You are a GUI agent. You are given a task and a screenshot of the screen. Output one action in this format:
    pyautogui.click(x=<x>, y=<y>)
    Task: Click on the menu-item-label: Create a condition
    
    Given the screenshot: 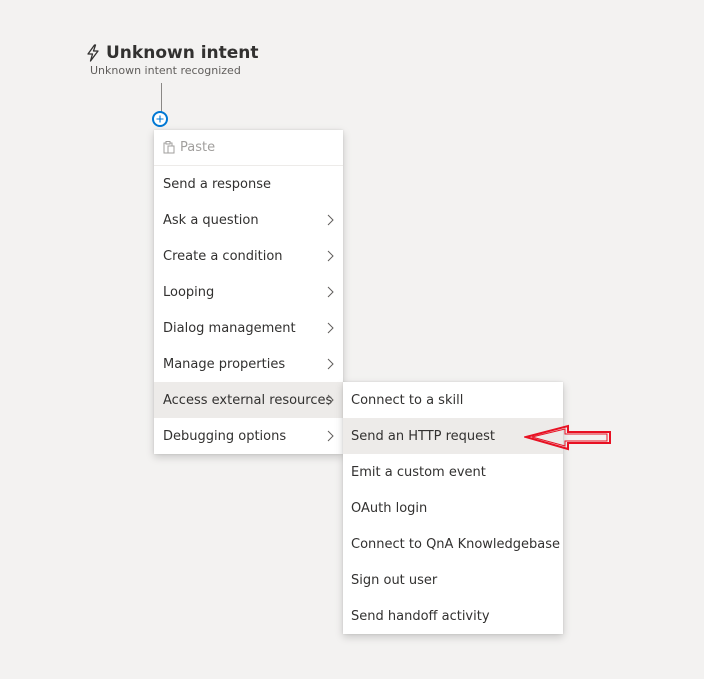 What is the action you would take?
    pyautogui.click(x=223, y=256)
    